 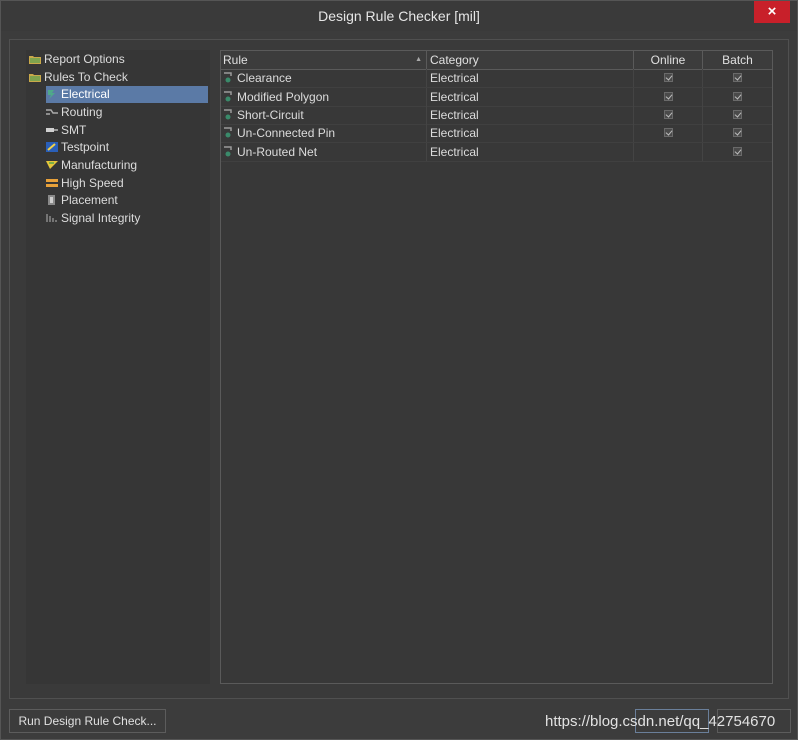 I want to click on table-row: Clearance Electrical, so click(x=496, y=78).